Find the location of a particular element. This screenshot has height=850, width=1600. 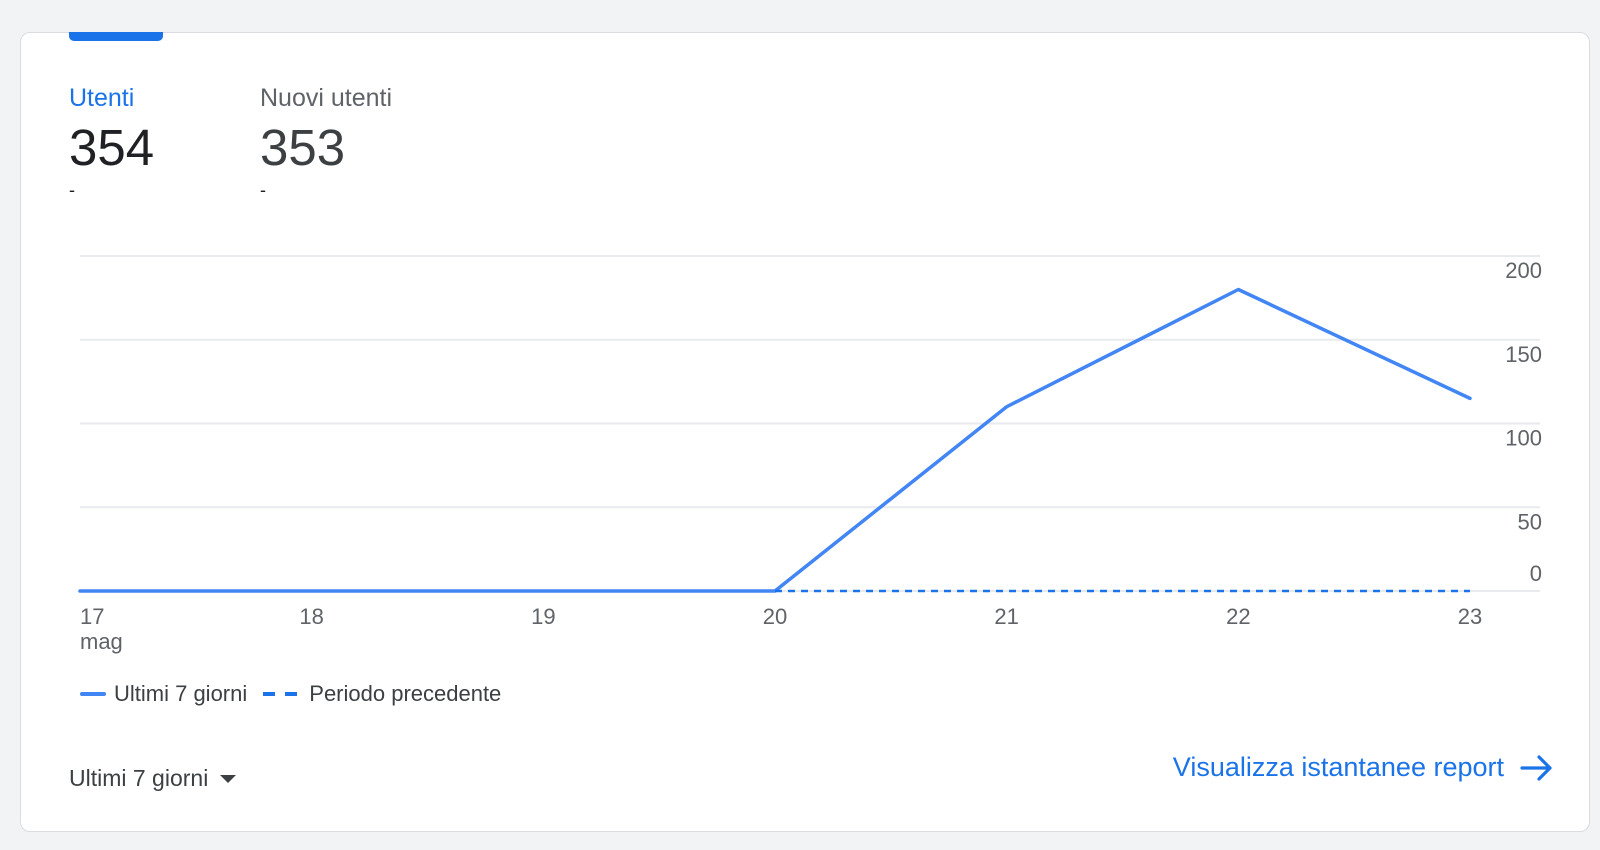

x-tick-label: 20 is located at coordinates (775, 616).